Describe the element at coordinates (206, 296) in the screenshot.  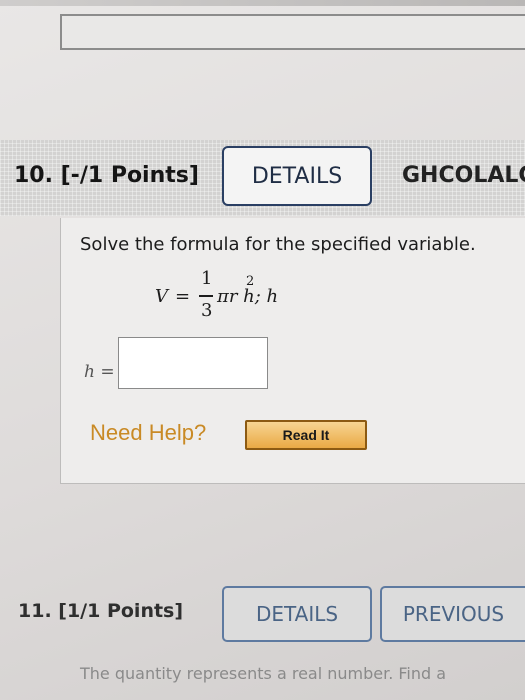
I see `fraction-bar` at that location.